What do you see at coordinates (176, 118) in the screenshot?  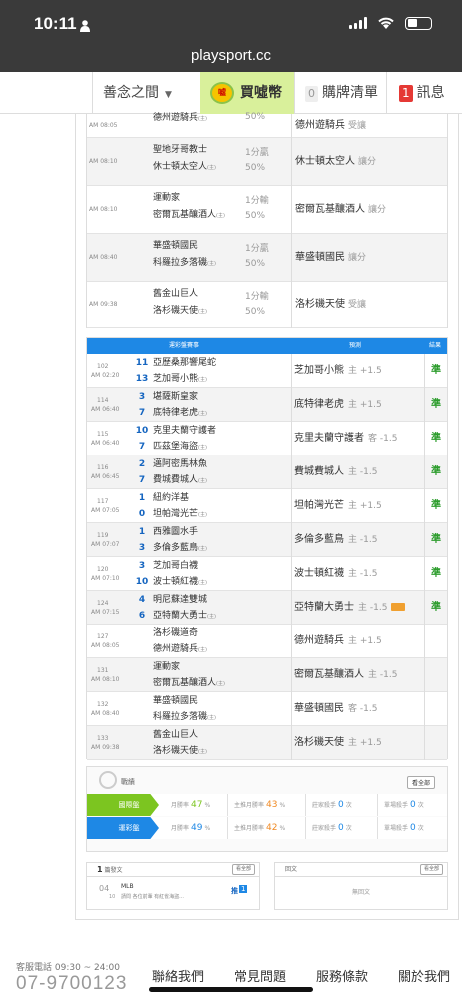 I see `team-name: 德州遊騎兵` at bounding box center [176, 118].